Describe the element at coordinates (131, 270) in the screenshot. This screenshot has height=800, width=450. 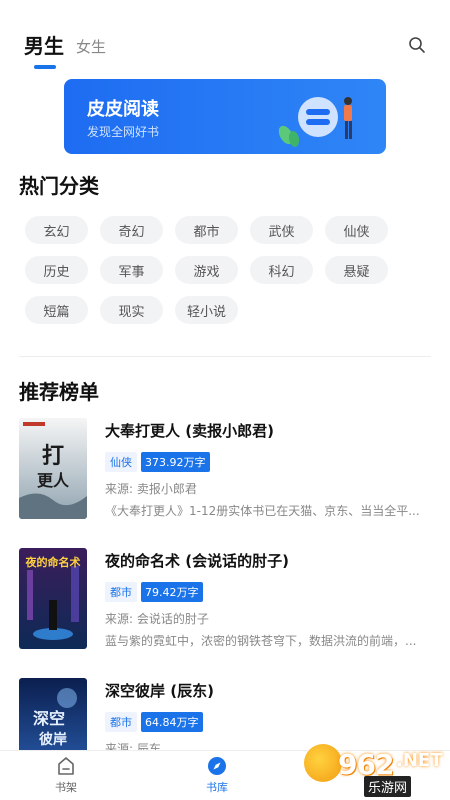
I see `category-chip: 军事` at that location.